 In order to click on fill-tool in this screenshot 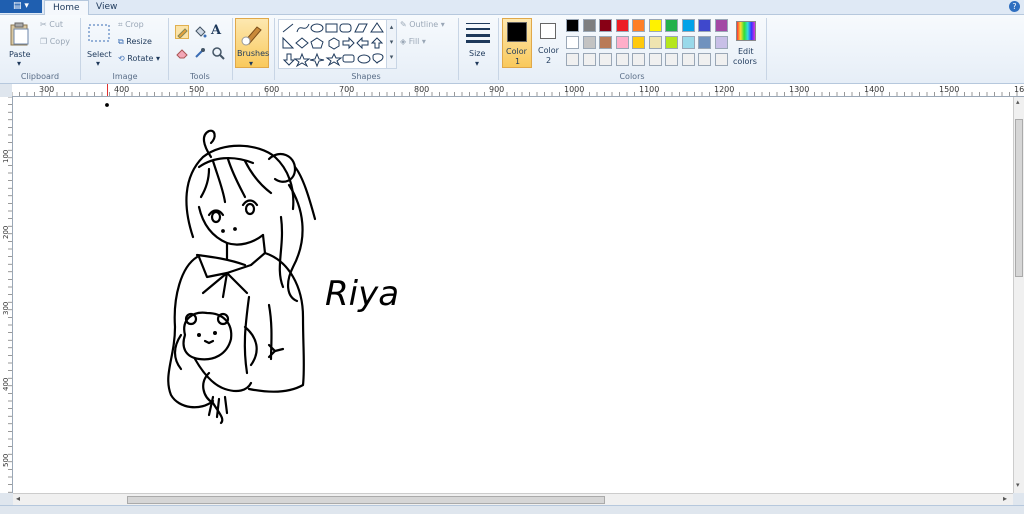, I will do `click(200, 32)`.